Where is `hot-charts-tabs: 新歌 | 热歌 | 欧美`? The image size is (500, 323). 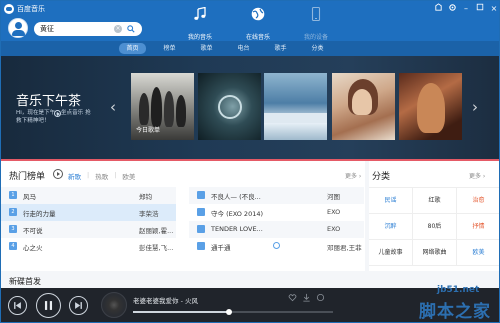
hot-charts-tabs: 新歌 | 热歌 | 欧美 is located at coordinates (102, 176).